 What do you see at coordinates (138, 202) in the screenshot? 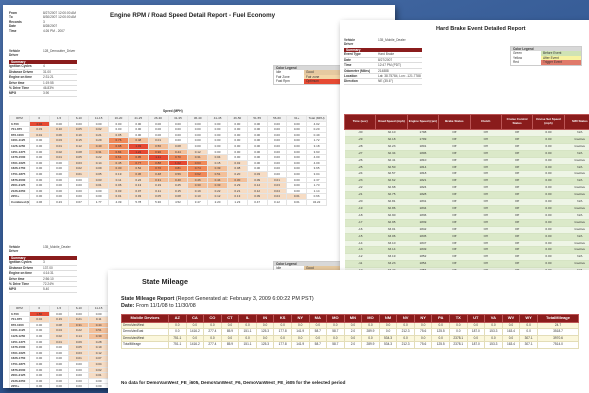
I see `grid-cell: 5.78` at bounding box center [138, 202].